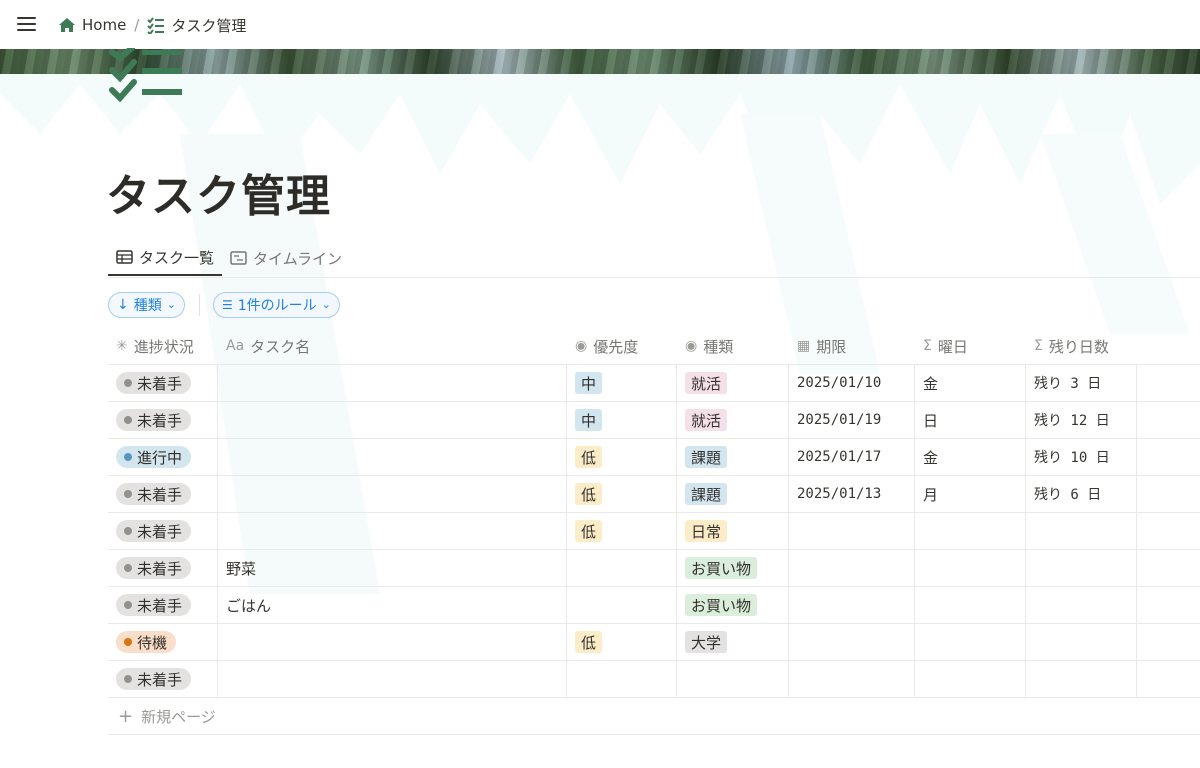  I want to click on table-row: 進行中 低 課題 2025/01/17 金 残り 10 日, so click(654, 457).